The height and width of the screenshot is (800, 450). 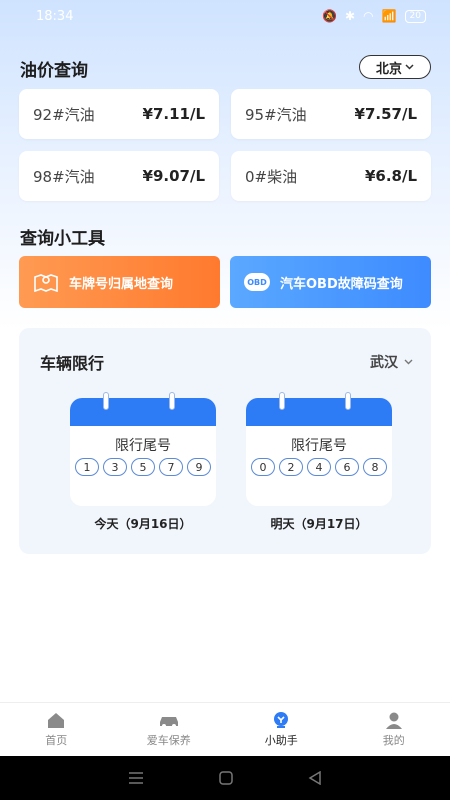 I want to click on restriction-number: 1, so click(x=87, y=467).